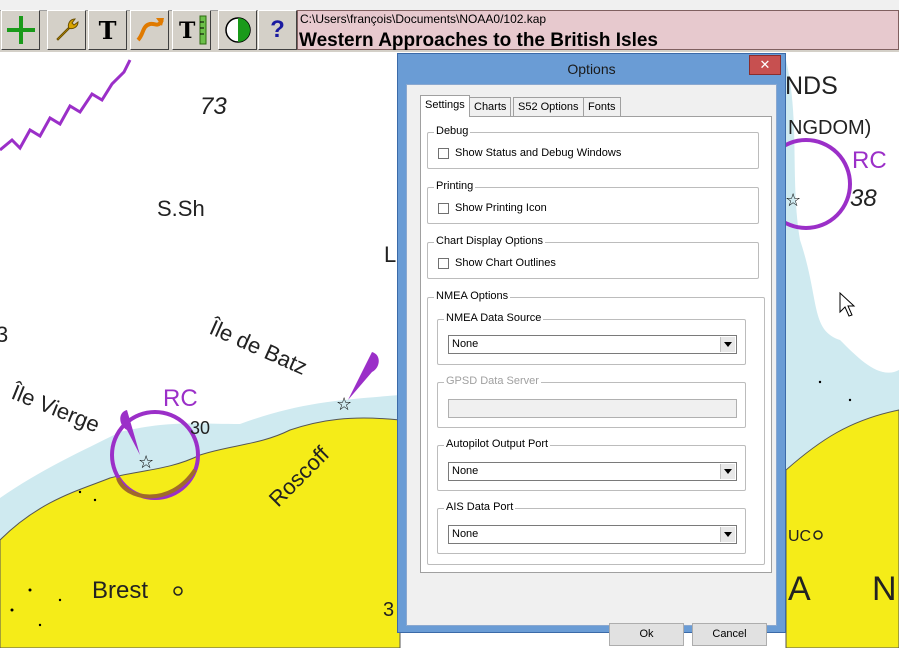  What do you see at coordinates (388, 610) in the screenshot?
I see `label-3: 3` at bounding box center [388, 610].